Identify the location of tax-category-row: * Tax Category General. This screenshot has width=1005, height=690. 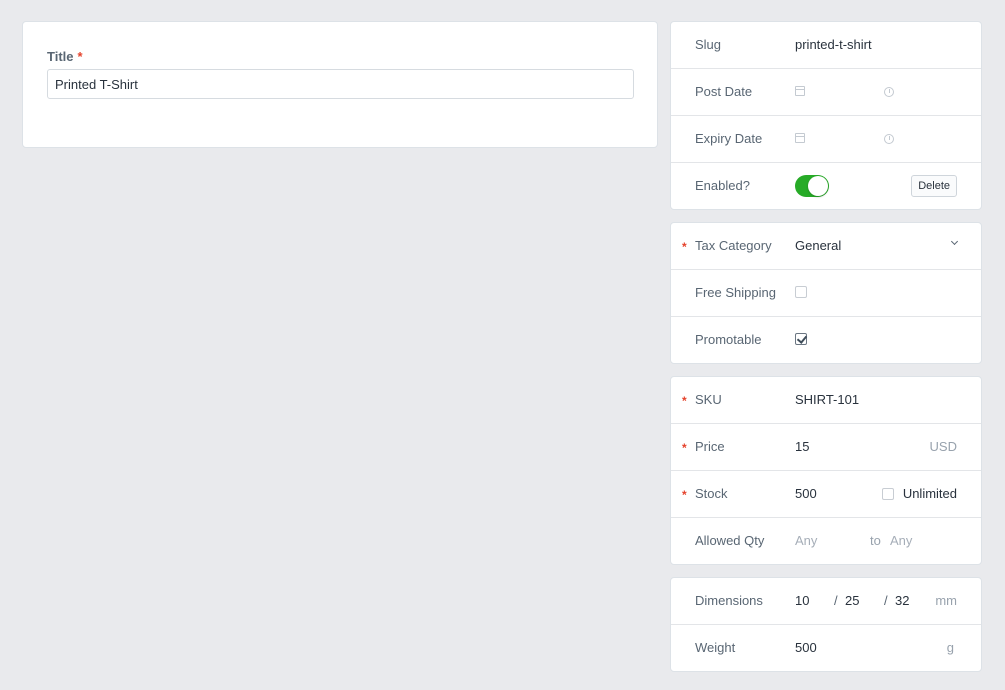
(826, 246).